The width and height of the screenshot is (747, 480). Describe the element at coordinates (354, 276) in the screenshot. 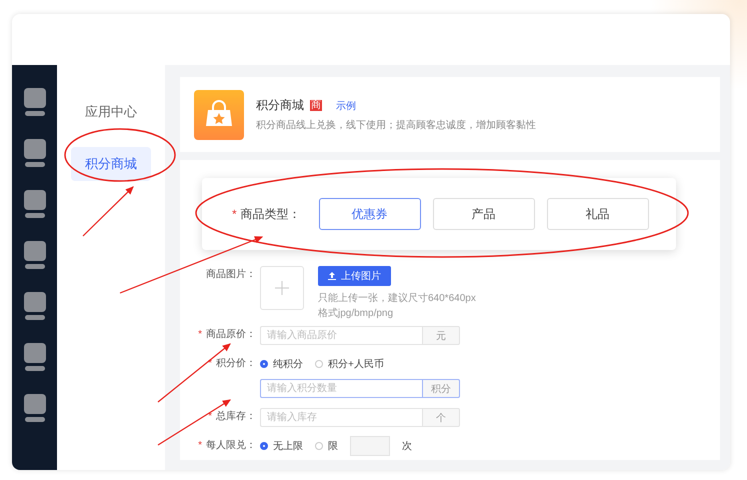

I see `upload-button: 上传图片` at that location.